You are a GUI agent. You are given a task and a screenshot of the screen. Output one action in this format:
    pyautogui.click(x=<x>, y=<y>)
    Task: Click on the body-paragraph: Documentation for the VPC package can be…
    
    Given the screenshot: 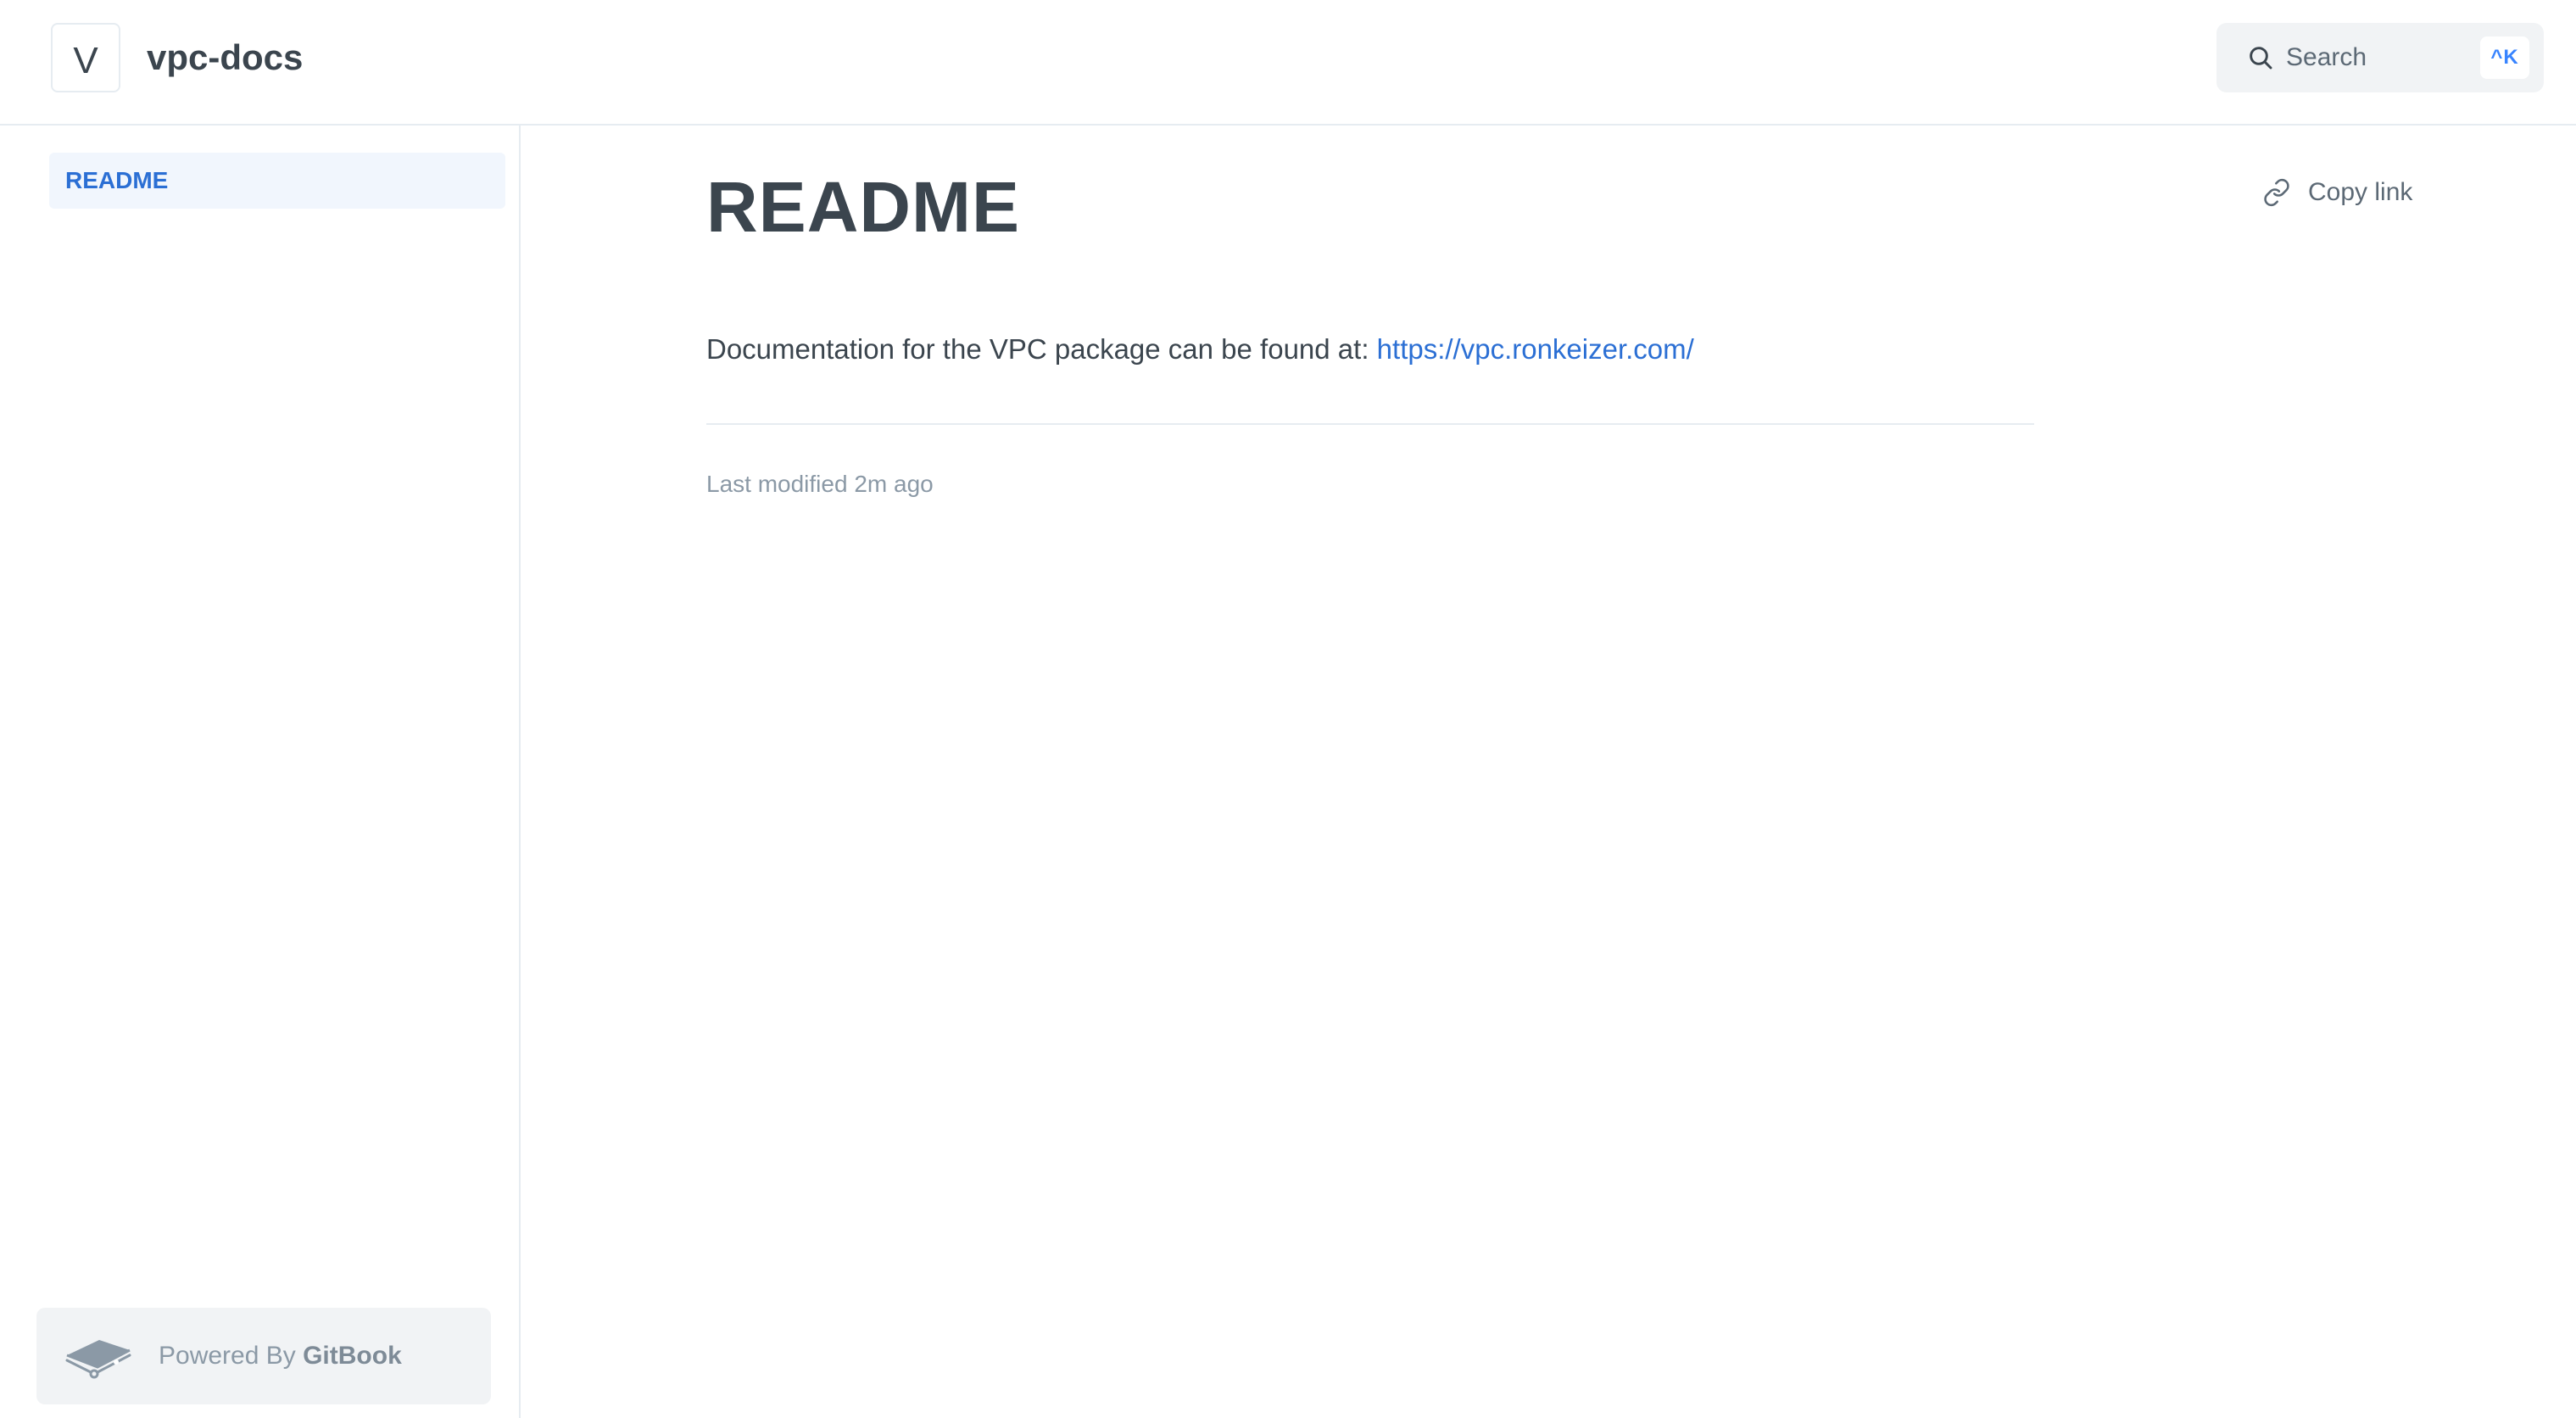 What is the action you would take?
    pyautogui.click(x=1200, y=349)
    